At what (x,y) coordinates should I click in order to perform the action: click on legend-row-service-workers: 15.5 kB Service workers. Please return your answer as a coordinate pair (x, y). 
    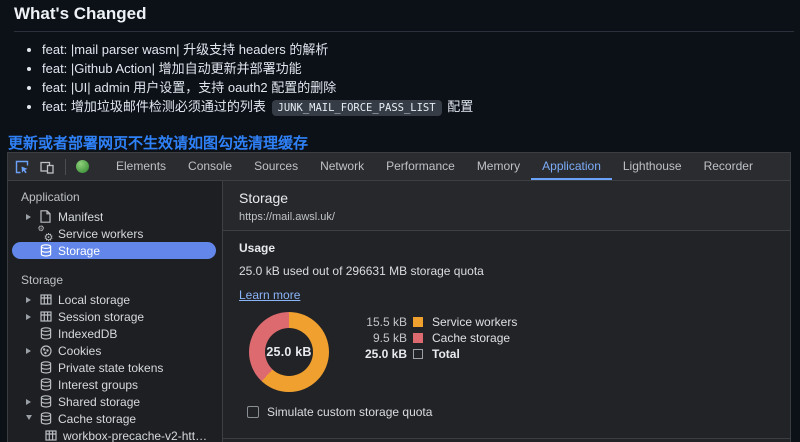
    Looking at the image, I should click on (423, 322).